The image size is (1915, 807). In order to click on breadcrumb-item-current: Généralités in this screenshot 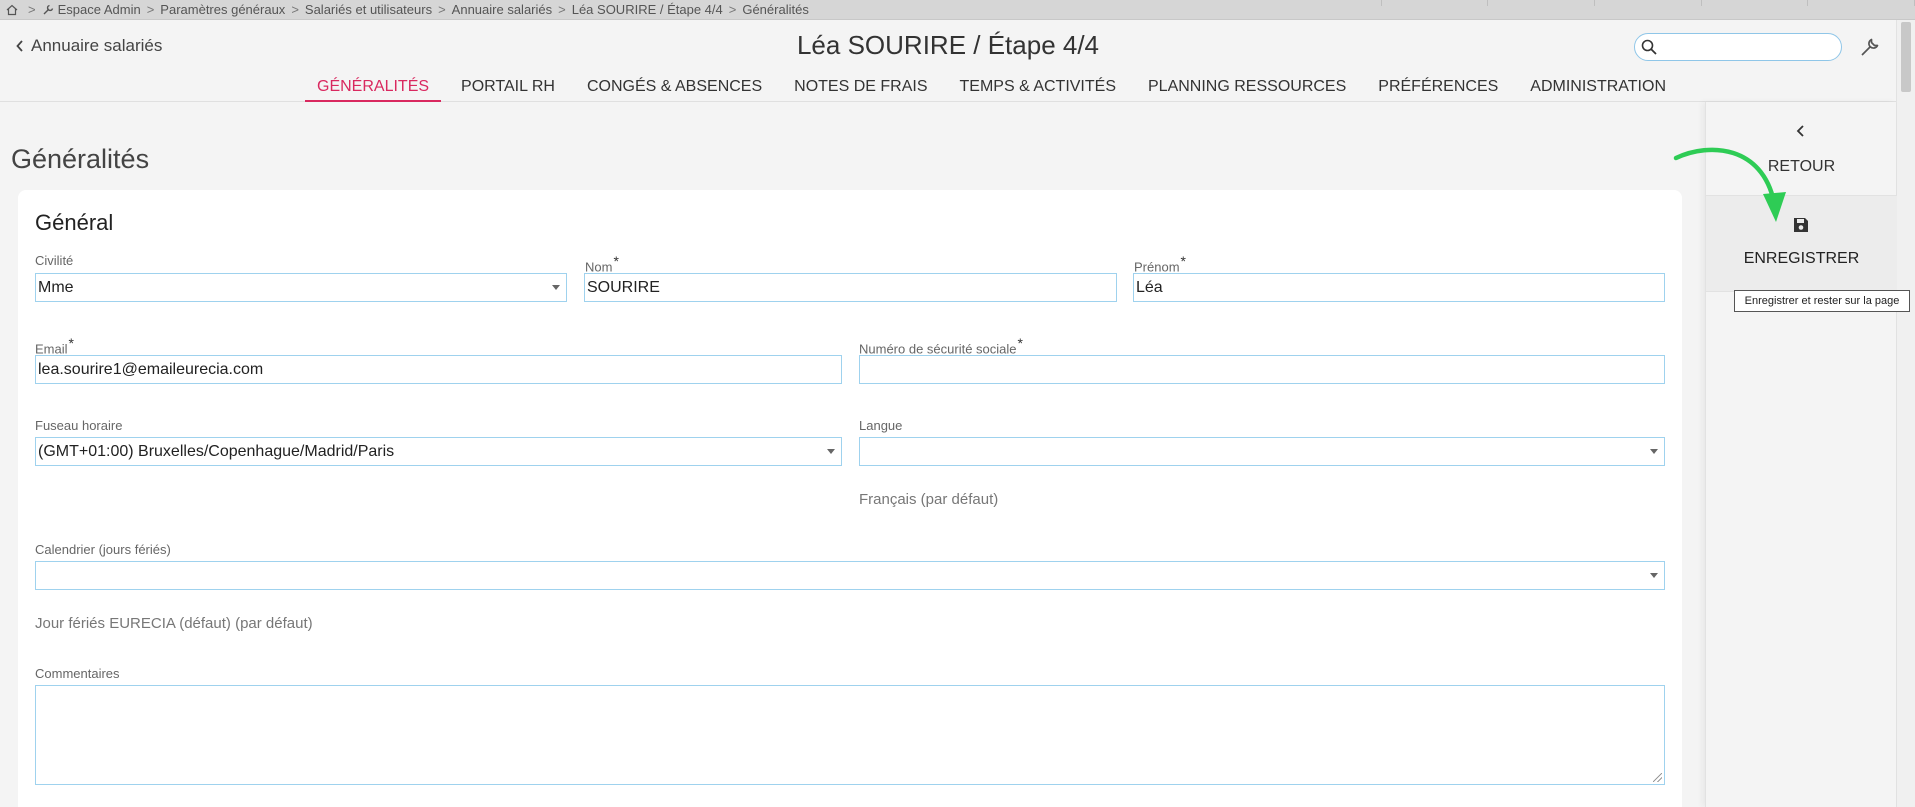, I will do `click(775, 9)`.